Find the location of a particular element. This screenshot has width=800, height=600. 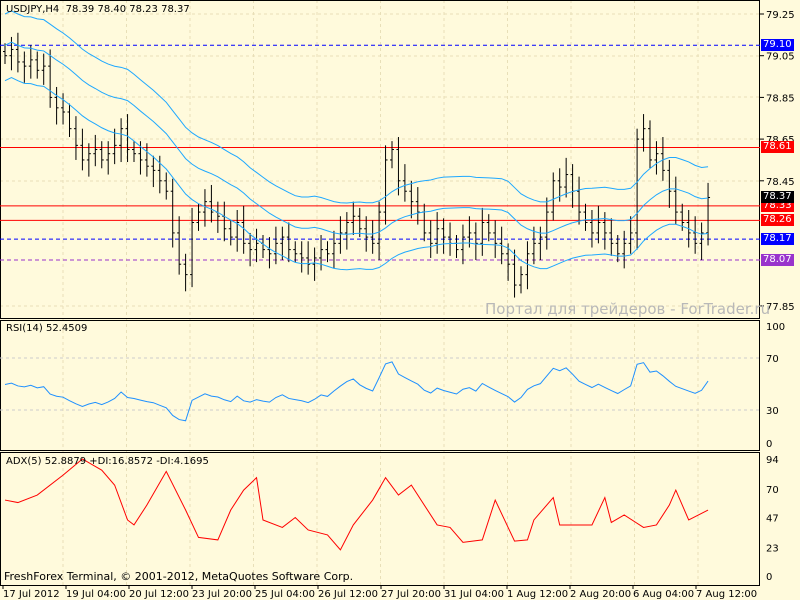

current-price-label: 78.37 is located at coordinates (777, 197).